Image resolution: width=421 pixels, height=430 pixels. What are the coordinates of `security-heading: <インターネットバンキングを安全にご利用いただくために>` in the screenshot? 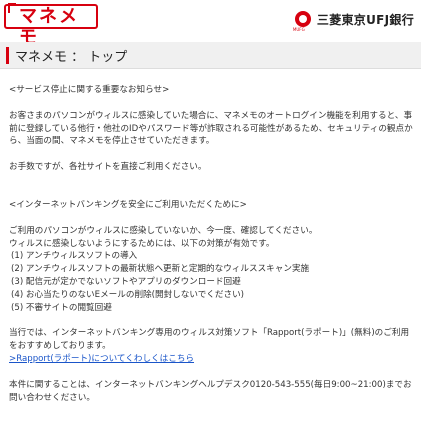 It's located at (128, 204).